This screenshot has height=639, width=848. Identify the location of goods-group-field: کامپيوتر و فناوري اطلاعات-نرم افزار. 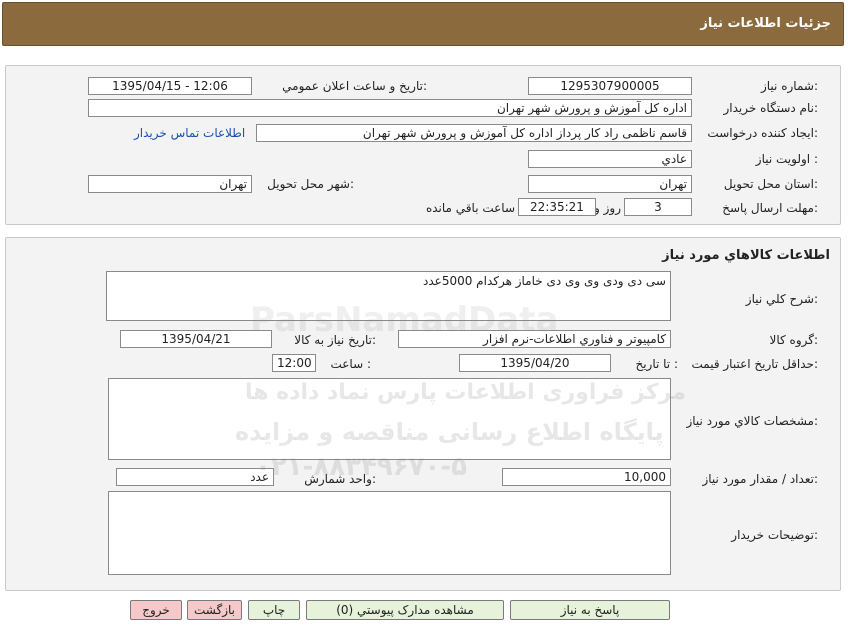
(534, 339).